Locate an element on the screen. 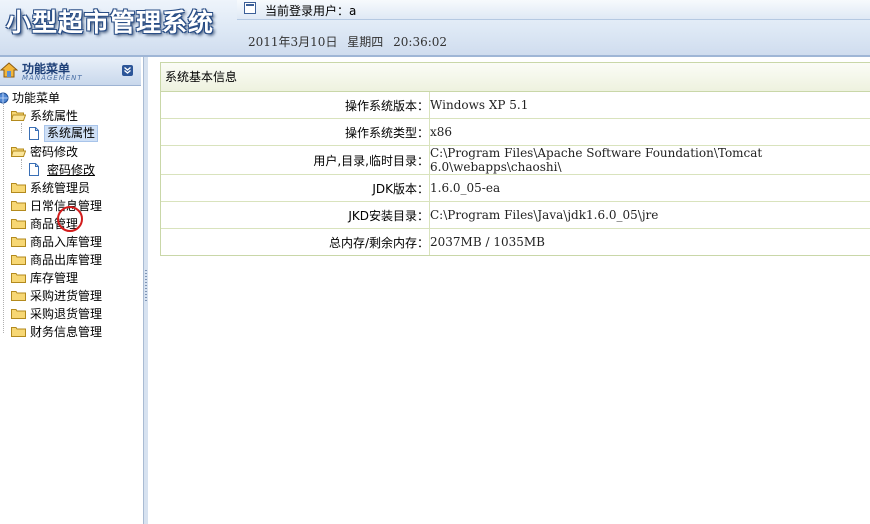  app-title: 小型超市管理系统 is located at coordinates (110, 22).